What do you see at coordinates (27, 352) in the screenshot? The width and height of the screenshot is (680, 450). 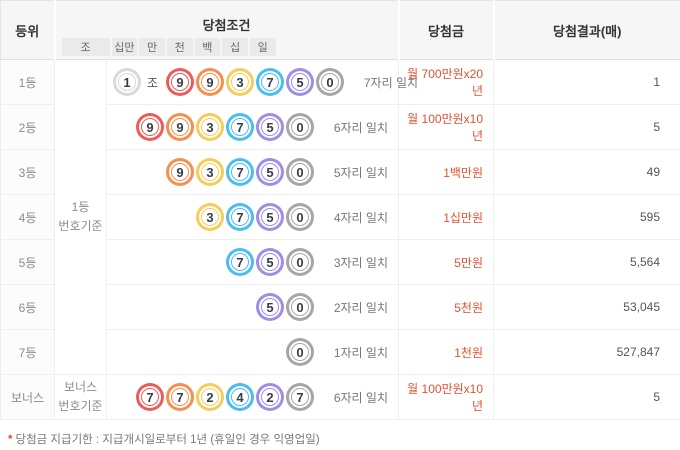 I see `rank-cell: 7등` at bounding box center [27, 352].